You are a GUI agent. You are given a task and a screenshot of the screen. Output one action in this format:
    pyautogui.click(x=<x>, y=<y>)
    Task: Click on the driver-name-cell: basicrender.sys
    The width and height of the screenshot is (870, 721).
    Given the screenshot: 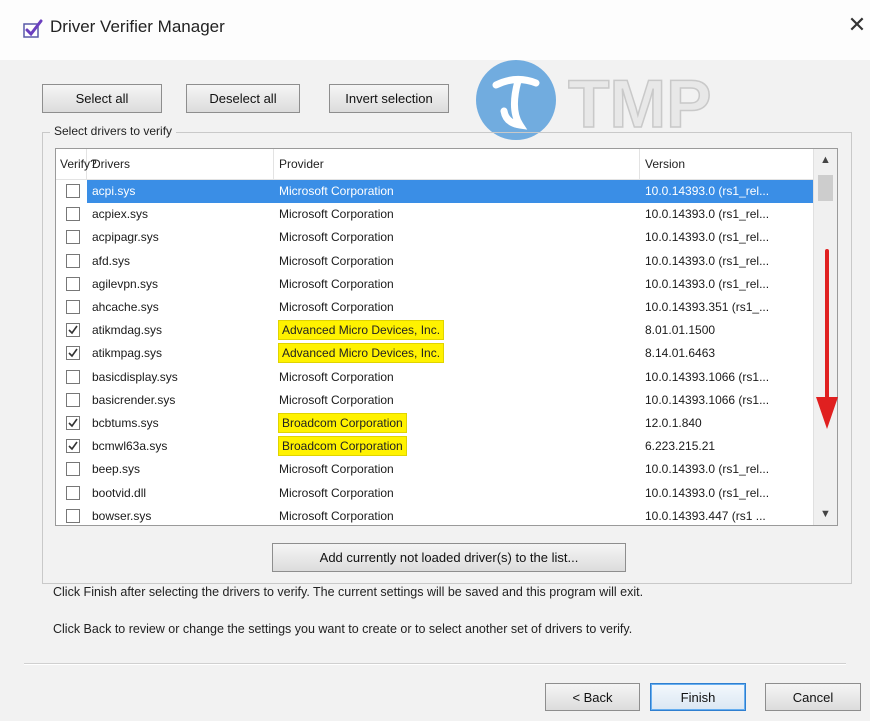 What is the action you would take?
    pyautogui.click(x=134, y=399)
    